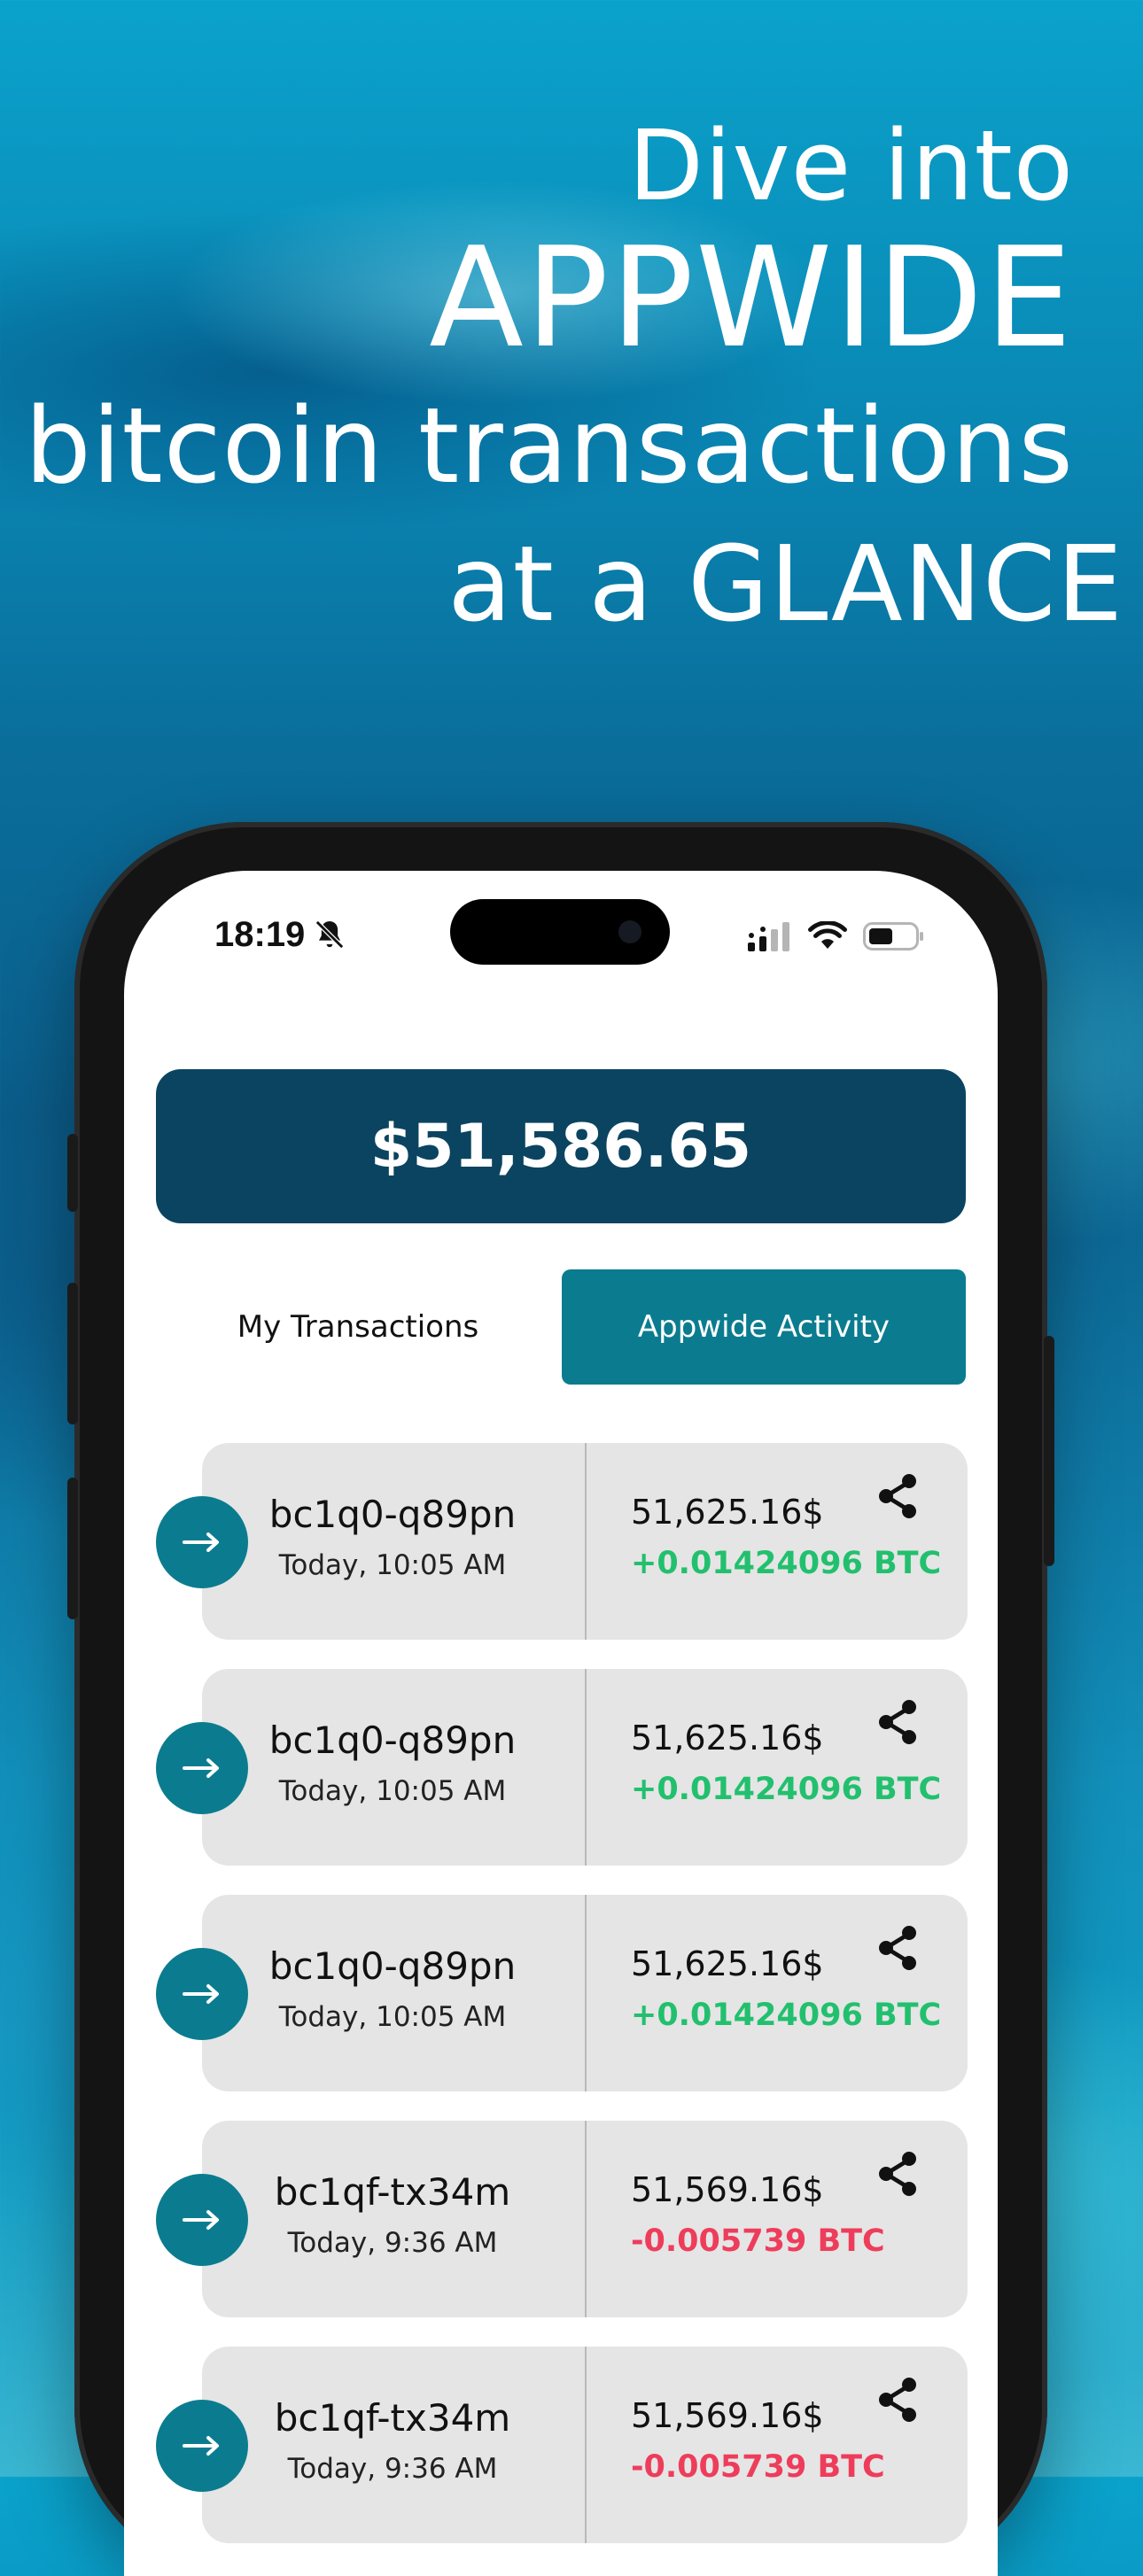 Image resolution: width=1143 pixels, height=2576 pixels. I want to click on status-icons, so click(836, 936).